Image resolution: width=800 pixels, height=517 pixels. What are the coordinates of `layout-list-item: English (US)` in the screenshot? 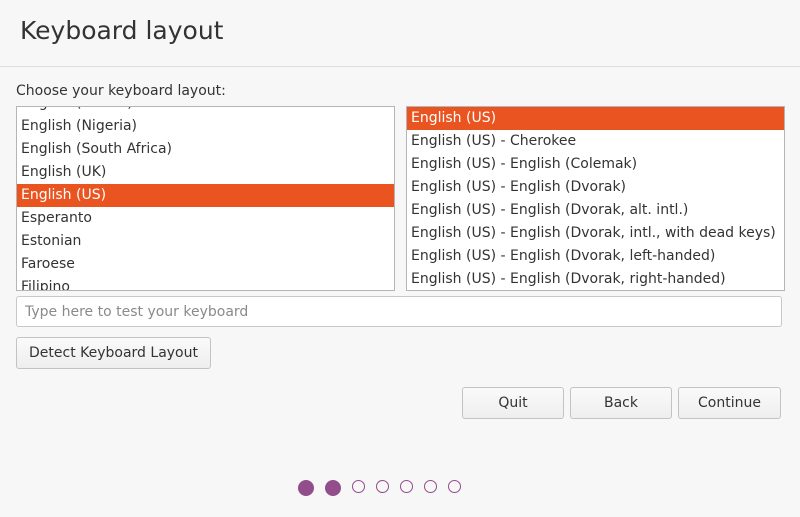 It's located at (205, 195).